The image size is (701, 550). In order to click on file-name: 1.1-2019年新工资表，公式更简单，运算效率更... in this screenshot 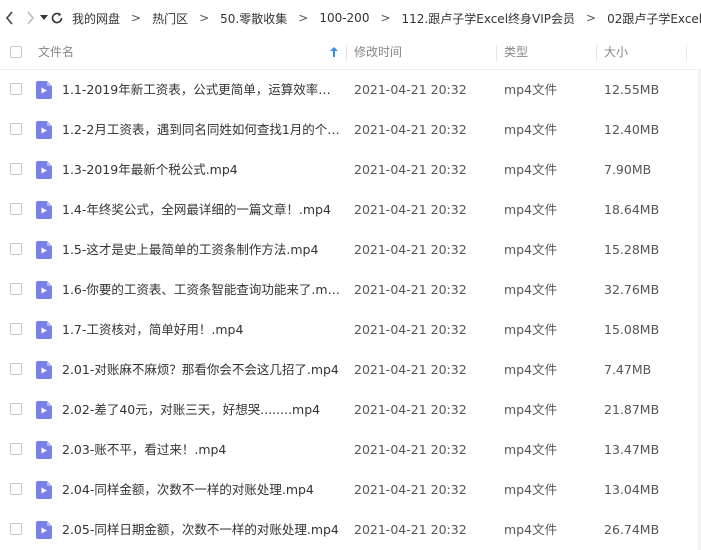, I will do `click(202, 90)`.